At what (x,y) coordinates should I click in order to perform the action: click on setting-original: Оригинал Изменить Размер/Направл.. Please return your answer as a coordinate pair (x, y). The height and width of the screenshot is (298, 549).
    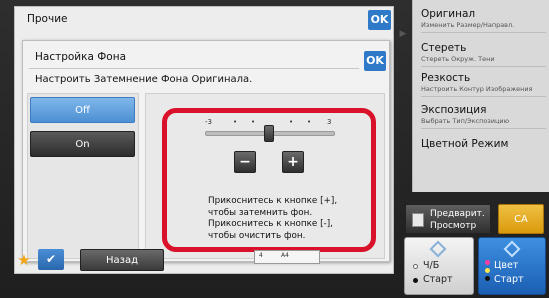
    Looking at the image, I should click on (483, 20).